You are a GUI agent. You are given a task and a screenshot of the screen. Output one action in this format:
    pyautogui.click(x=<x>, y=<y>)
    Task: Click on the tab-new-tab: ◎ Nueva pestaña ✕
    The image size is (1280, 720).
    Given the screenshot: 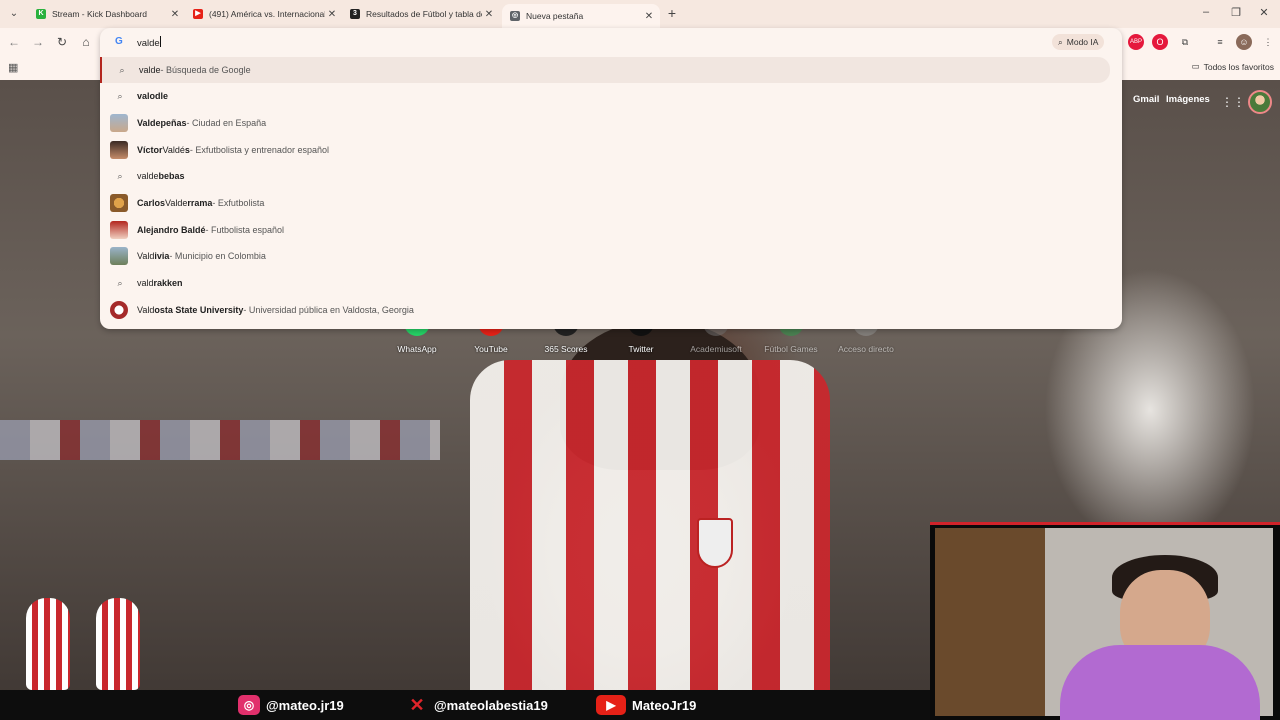 What is the action you would take?
    pyautogui.click(x=581, y=16)
    